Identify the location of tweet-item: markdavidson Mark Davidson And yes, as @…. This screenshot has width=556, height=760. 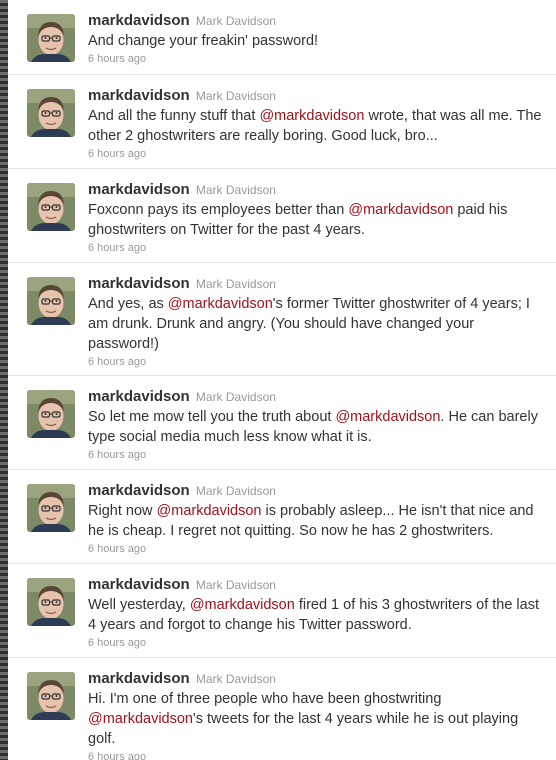
(282, 319).